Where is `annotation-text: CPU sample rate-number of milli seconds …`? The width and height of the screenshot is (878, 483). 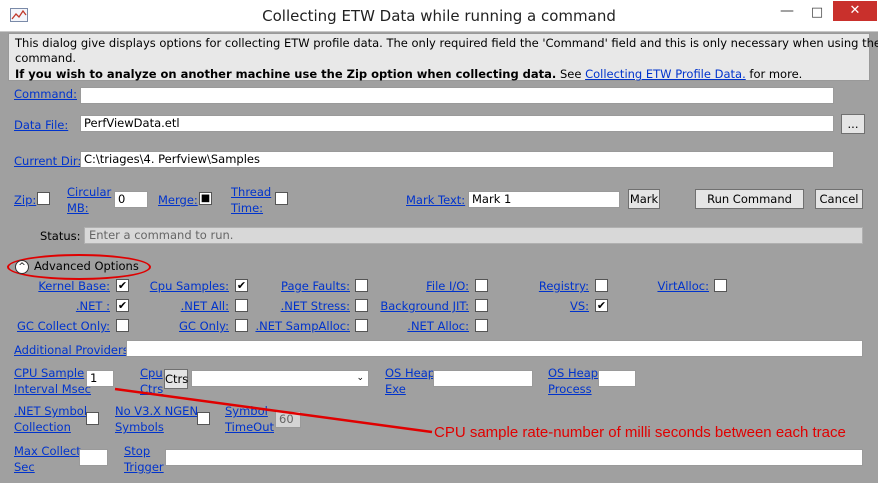 annotation-text: CPU sample rate-number of milli seconds … is located at coordinates (640, 432).